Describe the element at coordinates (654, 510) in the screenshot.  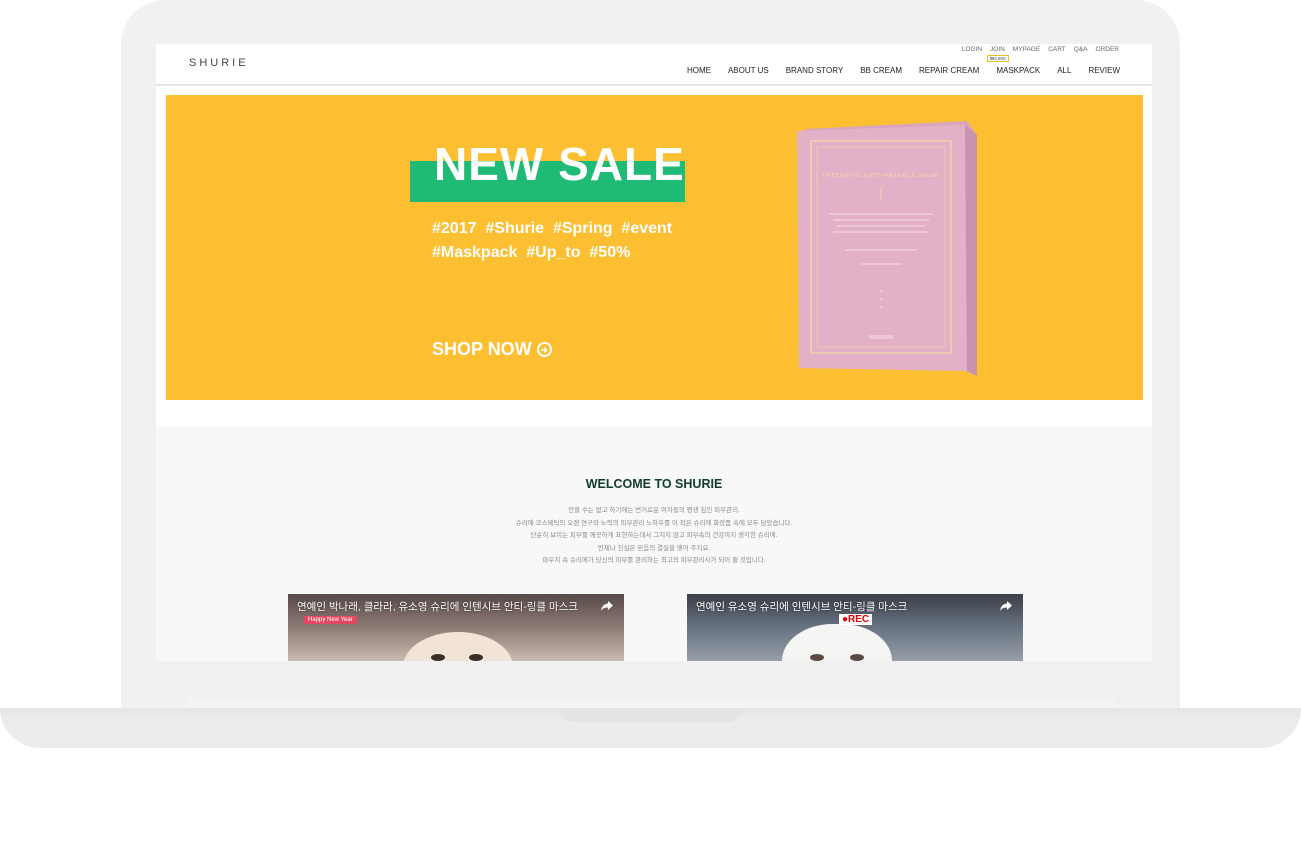
I see `welcome-line: 안할 수는 없고 하기에는 번거로운 여자들의 평생 짐인 피부관리.` at that location.